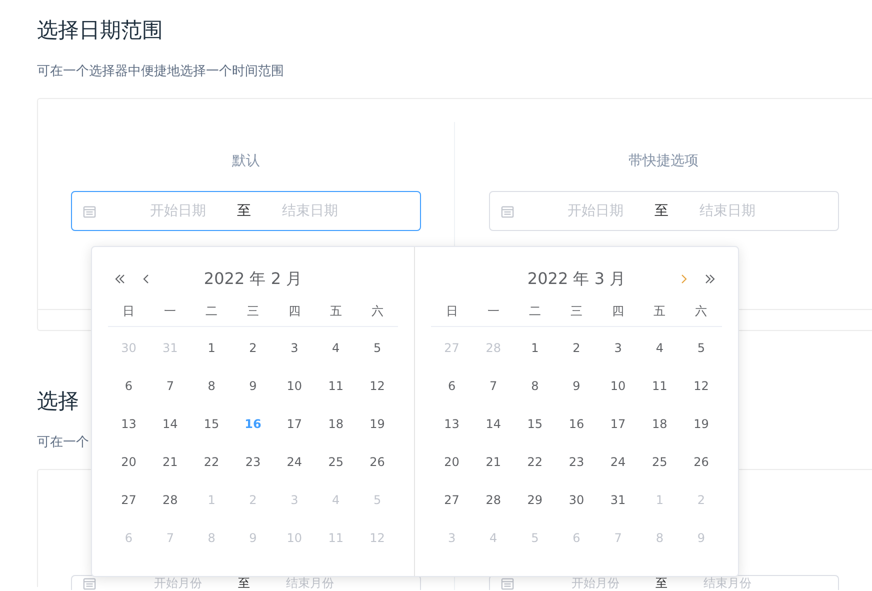  What do you see at coordinates (58, 401) in the screenshot?
I see `section-title: 选择` at bounding box center [58, 401].